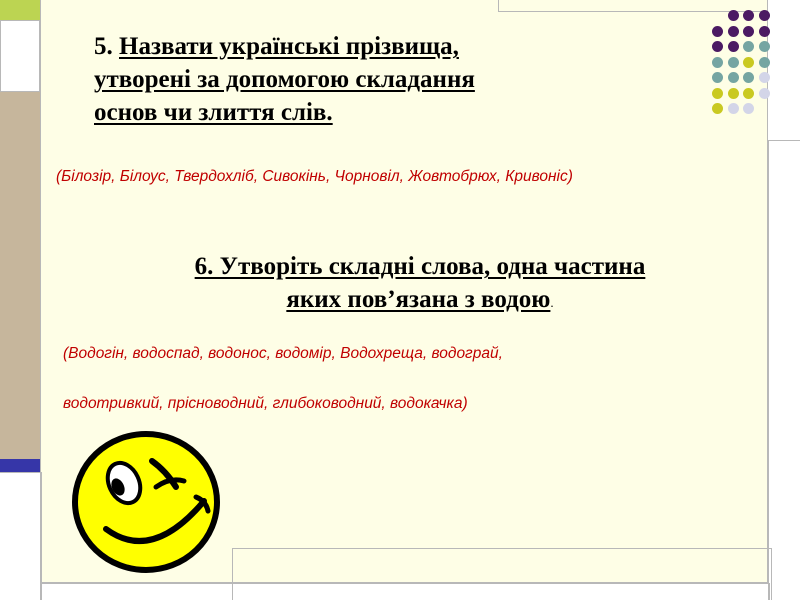 The image size is (800, 600). Describe the element at coordinates (405, 591) in the screenshot. I see `frame-bottom-strip` at that location.